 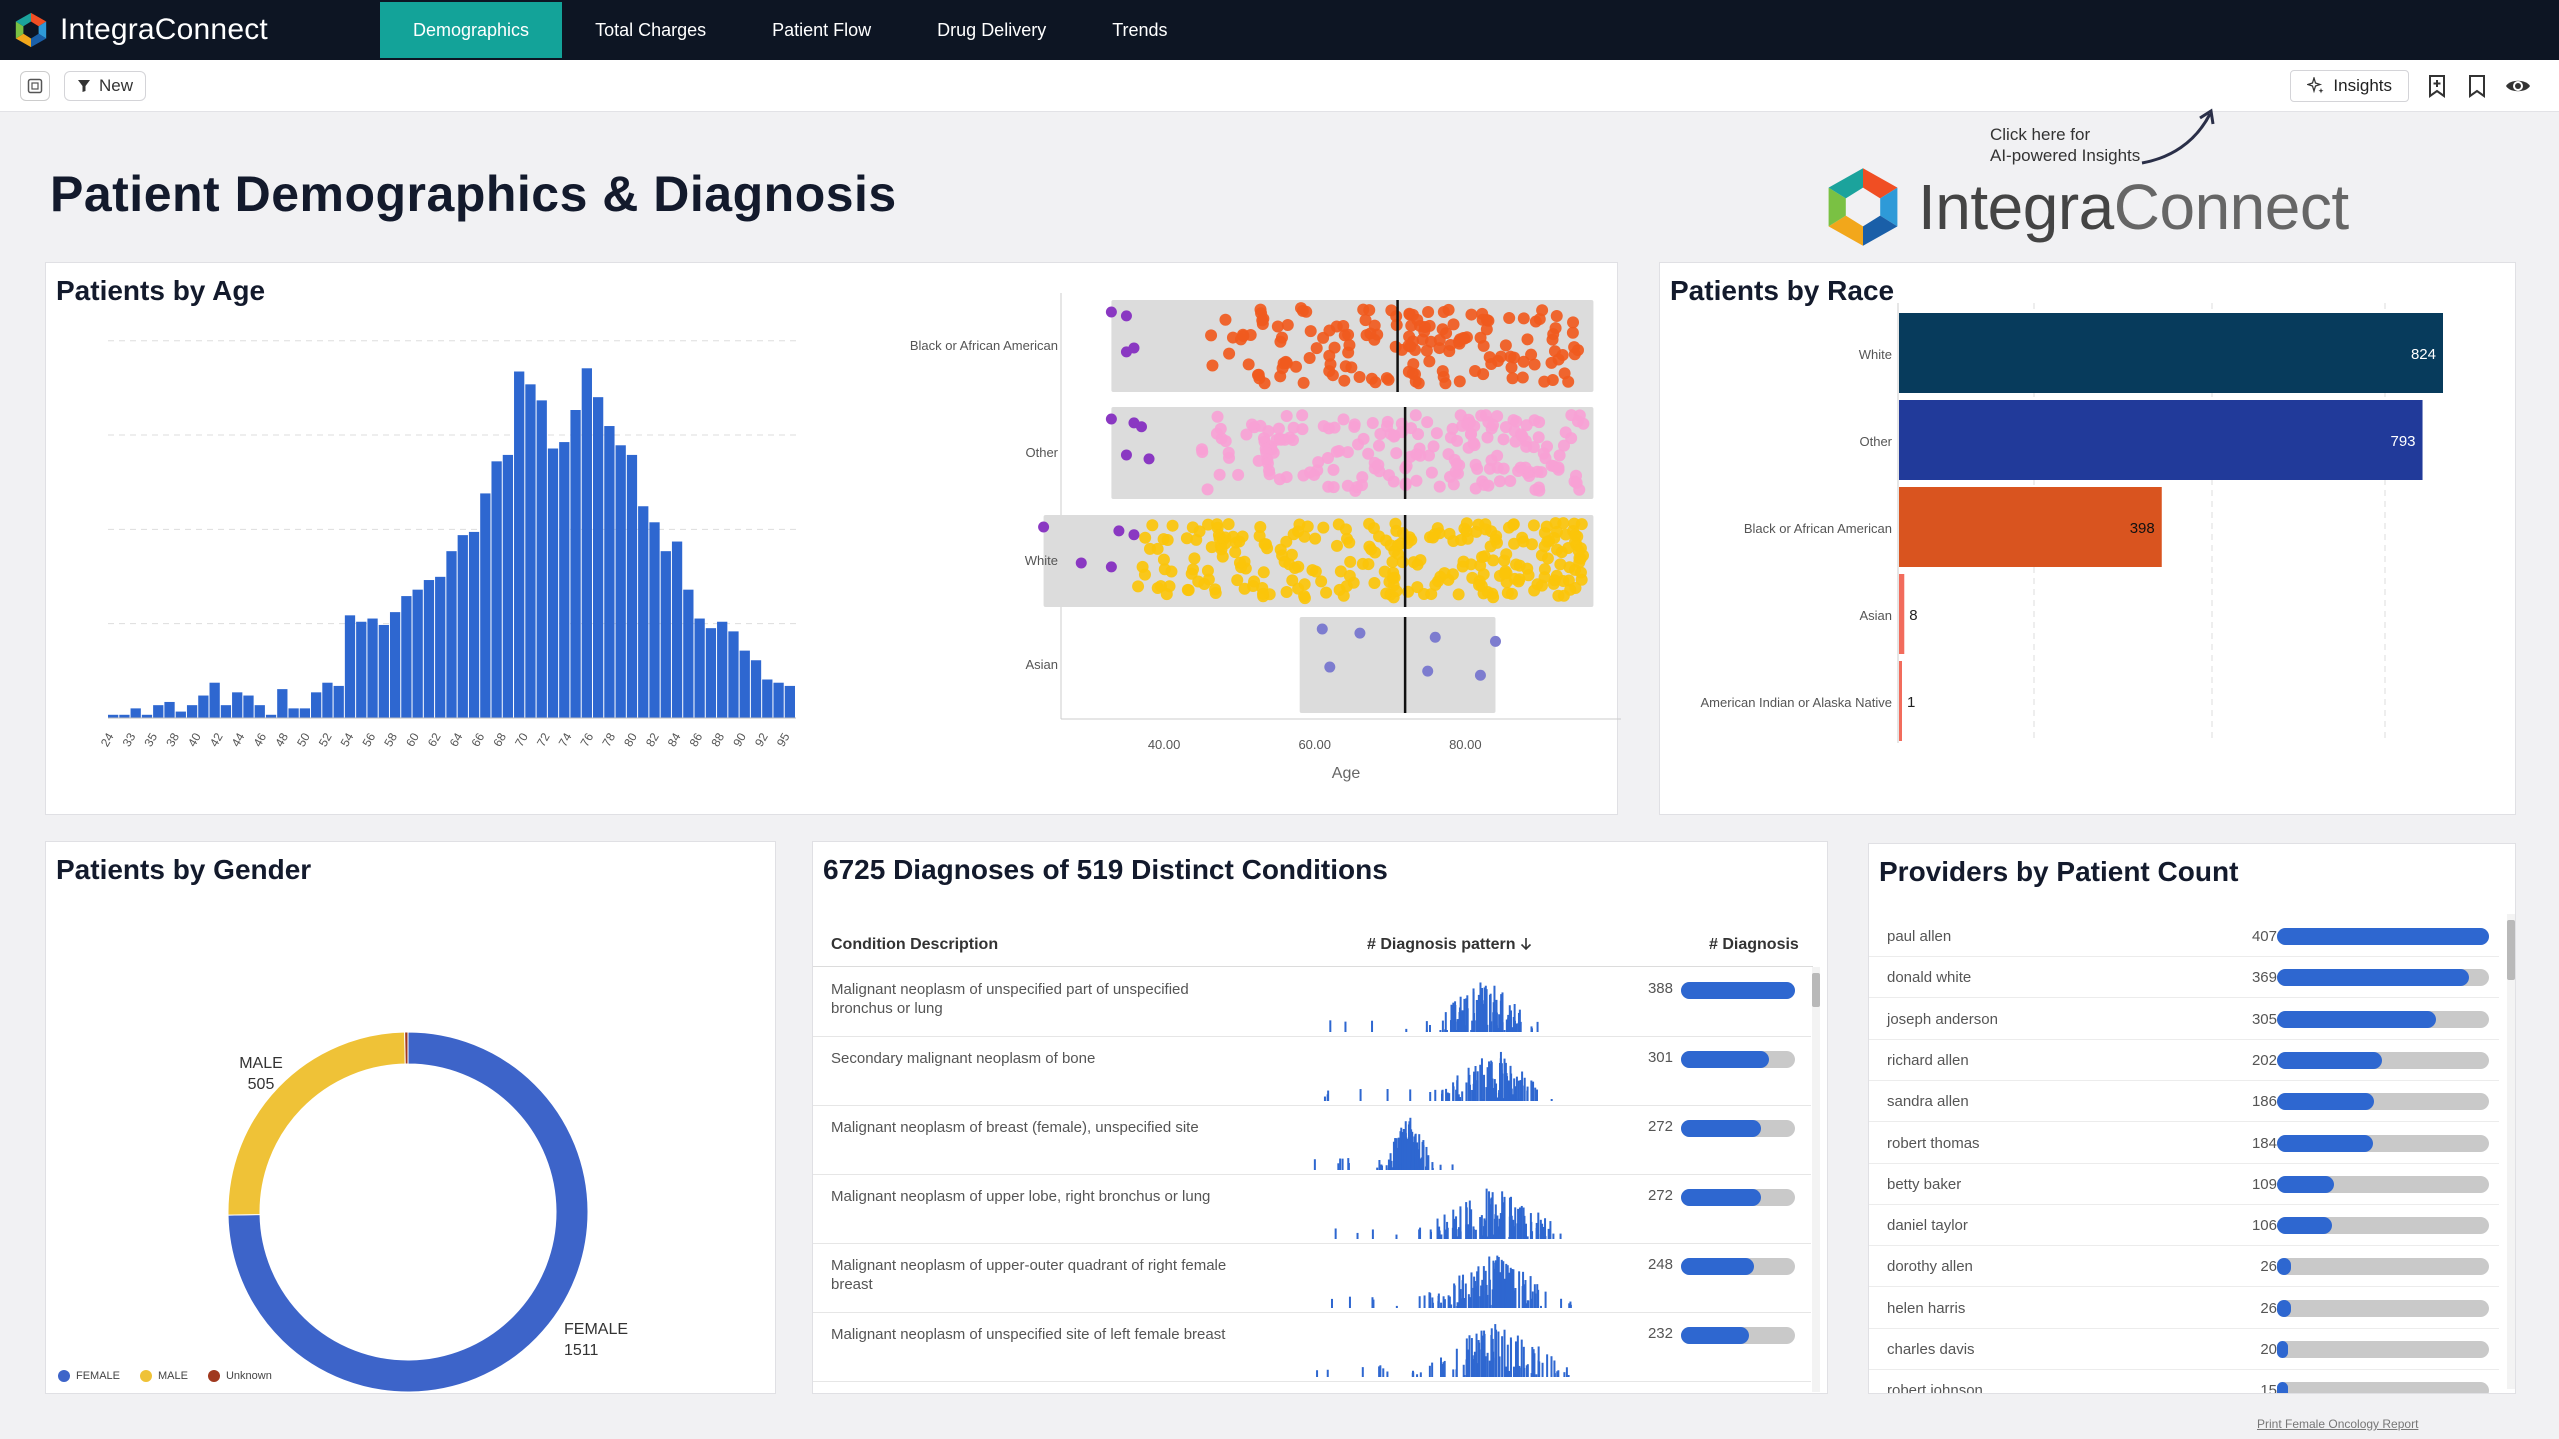 I want to click on tab-patient-flow: Patient Flow, so click(x=821, y=30).